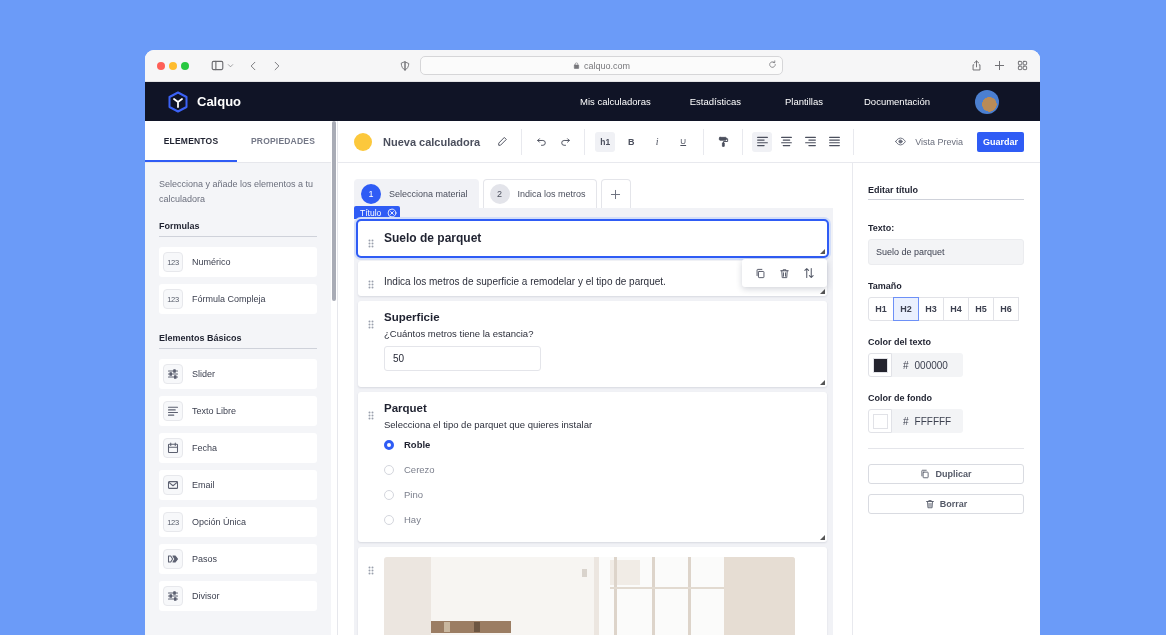  I want to click on nav-link: Mis calculadoras, so click(615, 101).